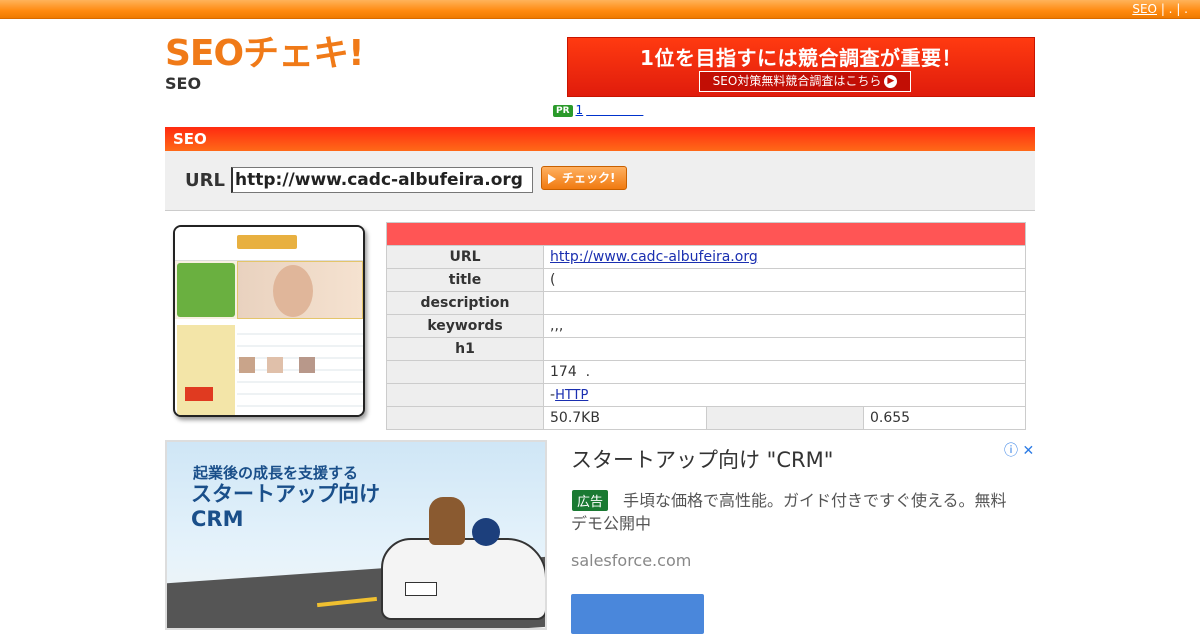 This screenshot has height=634, width=1200. Describe the element at coordinates (784, 395) in the screenshot. I see `row-value: -HTTP` at that location.